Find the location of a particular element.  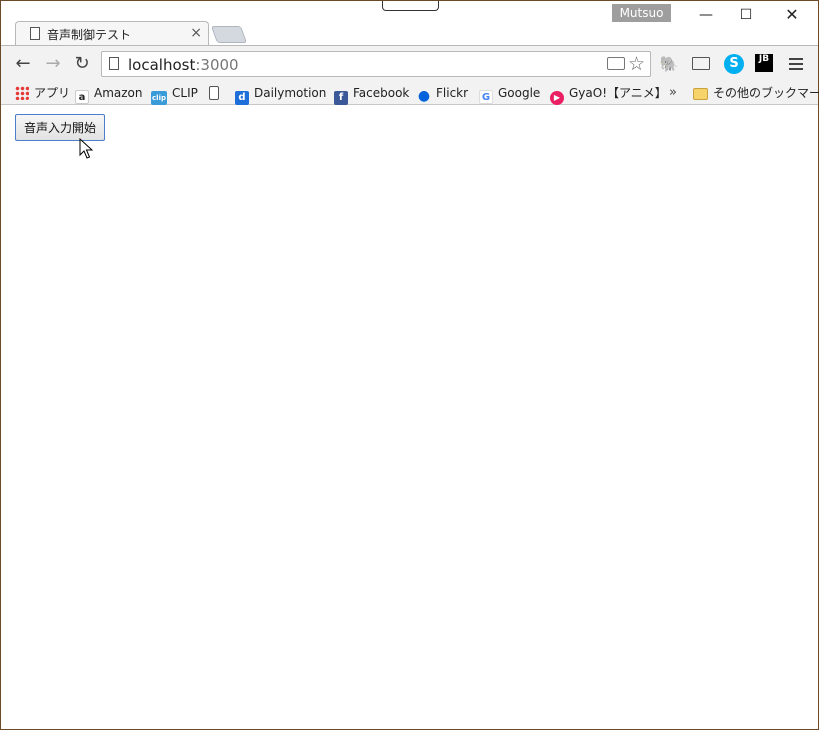

tab-title: 音声制御テスト is located at coordinates (89, 35).